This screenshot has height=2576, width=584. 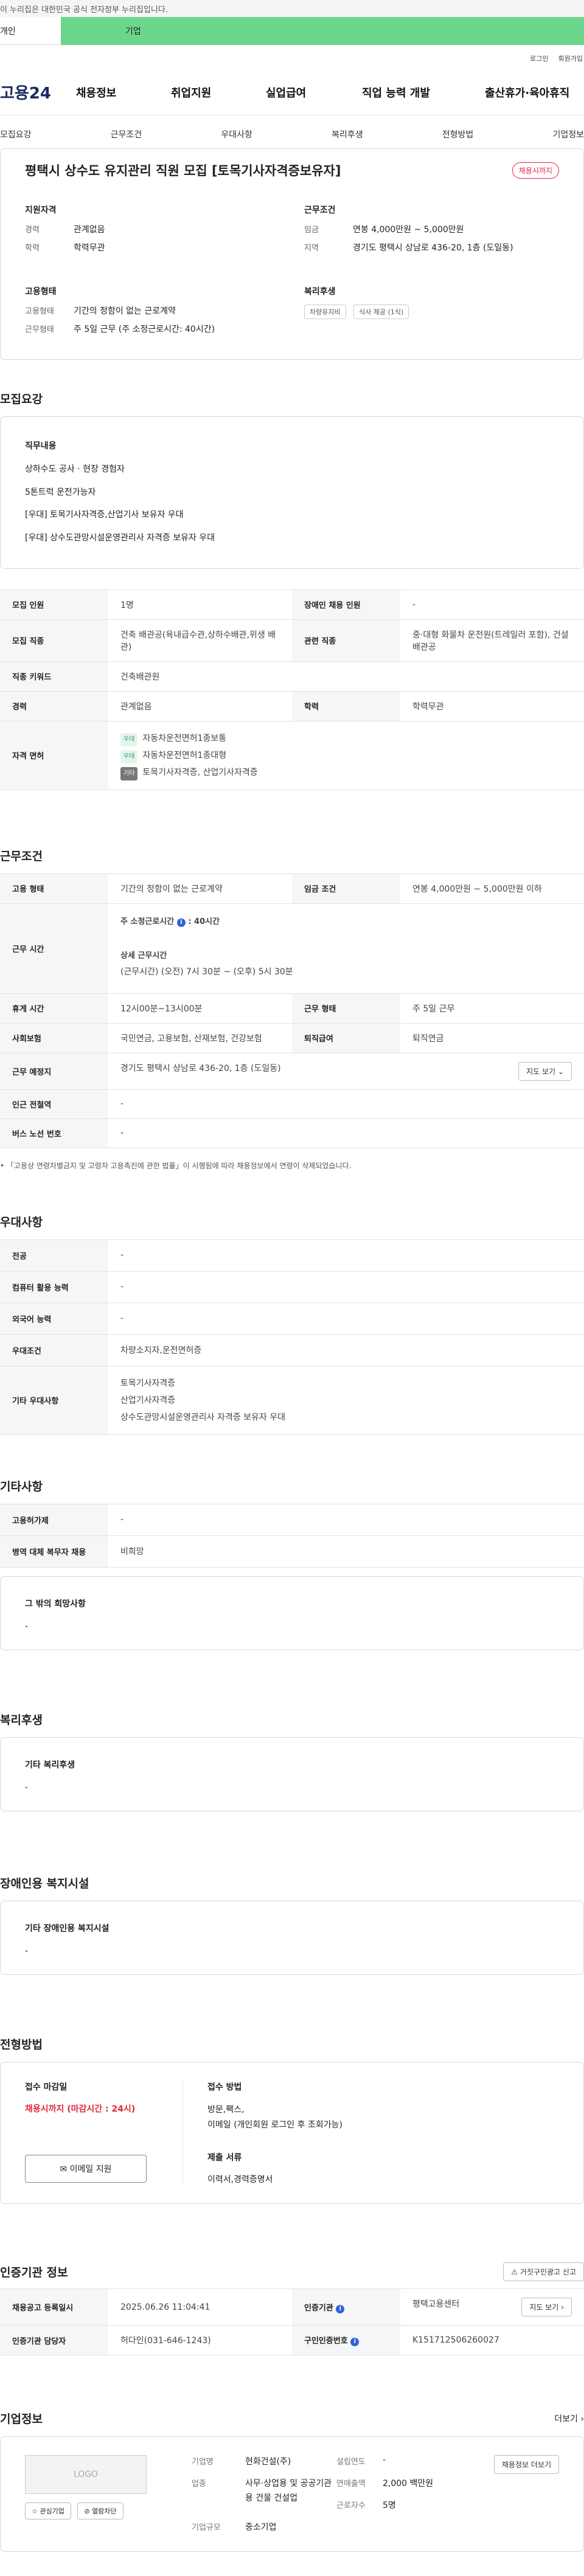 I want to click on fav-company-button: ☆ 관심기업, so click(x=48, y=2511).